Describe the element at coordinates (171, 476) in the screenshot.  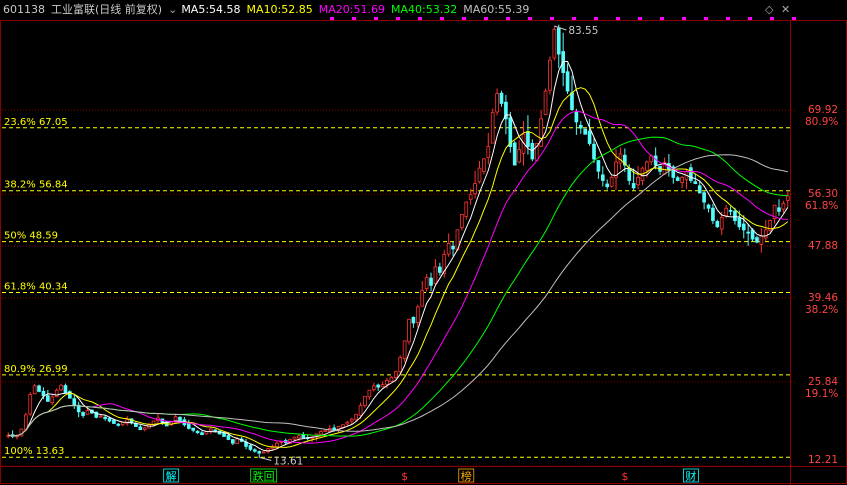
I see `event-marker: 解` at that location.